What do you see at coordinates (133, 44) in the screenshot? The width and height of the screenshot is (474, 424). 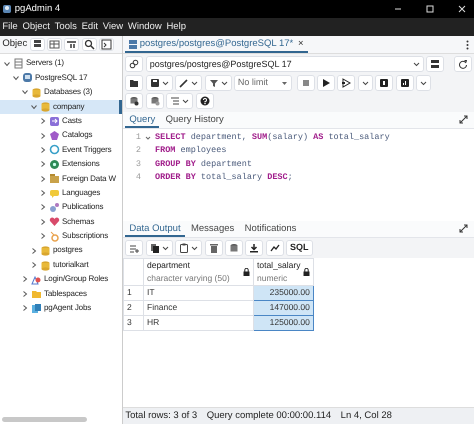 I see `database-server-icon` at bounding box center [133, 44].